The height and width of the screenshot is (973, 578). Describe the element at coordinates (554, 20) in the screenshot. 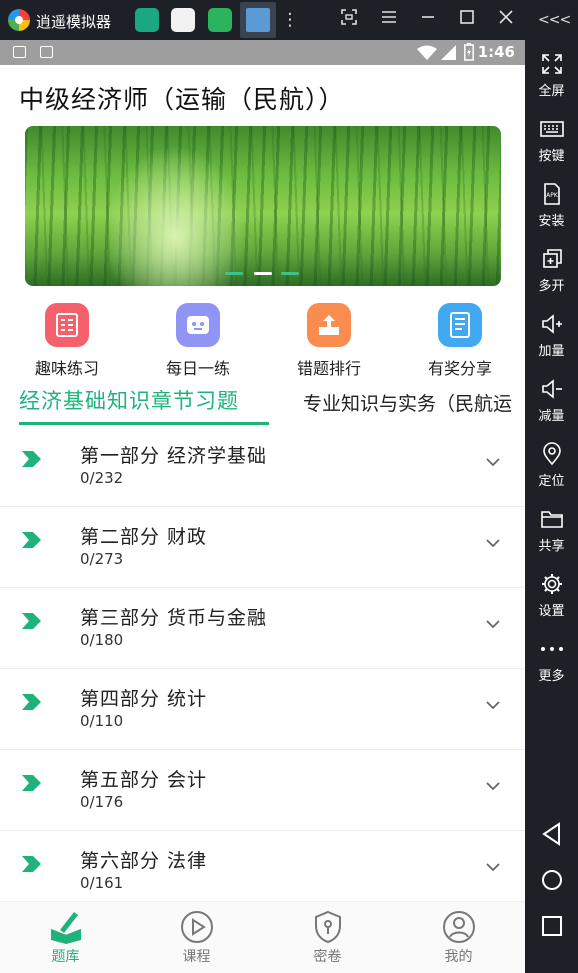

I see `collapse-sidebar-button: <<<` at that location.